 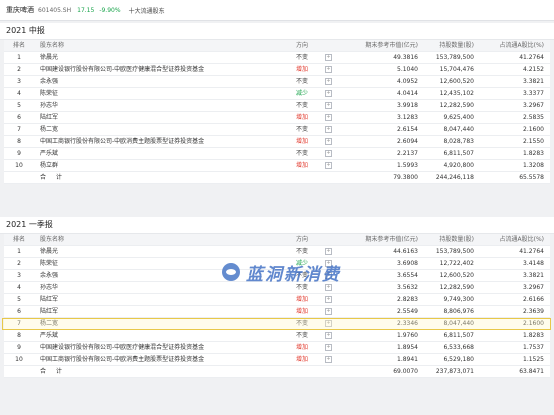 What do you see at coordinates (19, 141) in the screenshot?
I see `rank-cell: 8` at bounding box center [19, 141].